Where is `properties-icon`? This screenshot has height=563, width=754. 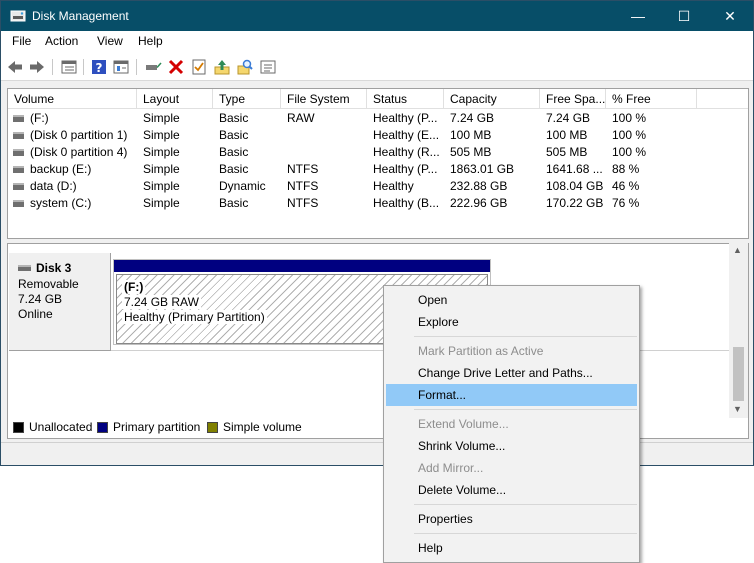 properties-icon is located at coordinates (121, 67).